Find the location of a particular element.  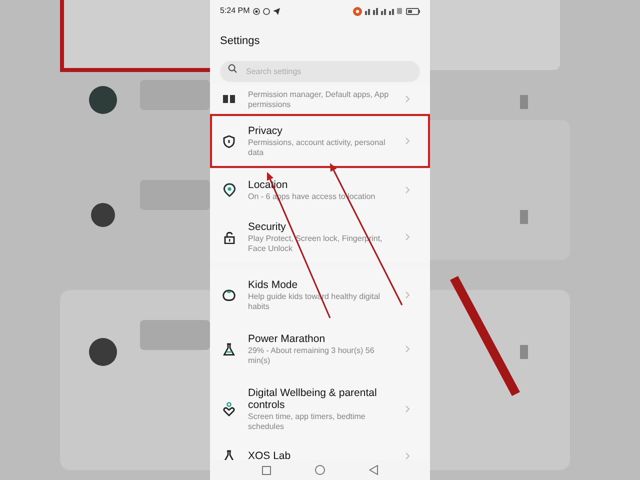

battery-icon is located at coordinates (413, 11).